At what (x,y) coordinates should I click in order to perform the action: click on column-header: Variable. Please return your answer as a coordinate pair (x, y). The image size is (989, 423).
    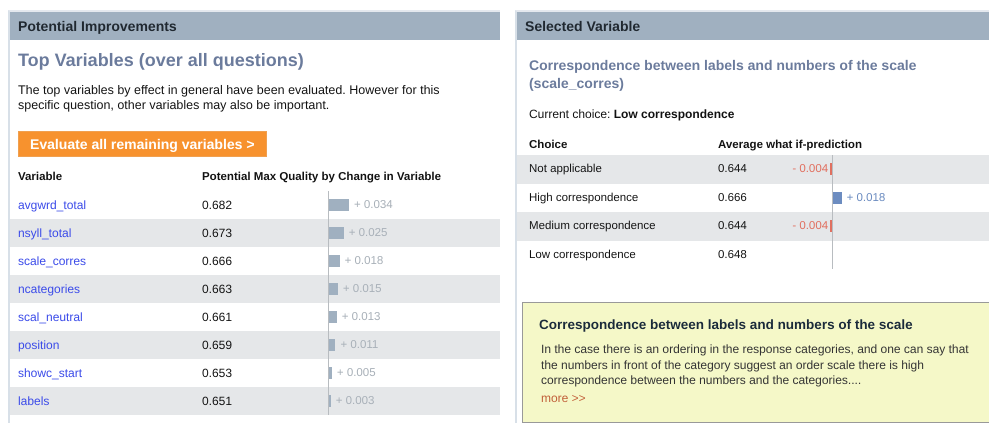
    Looking at the image, I should click on (41, 177).